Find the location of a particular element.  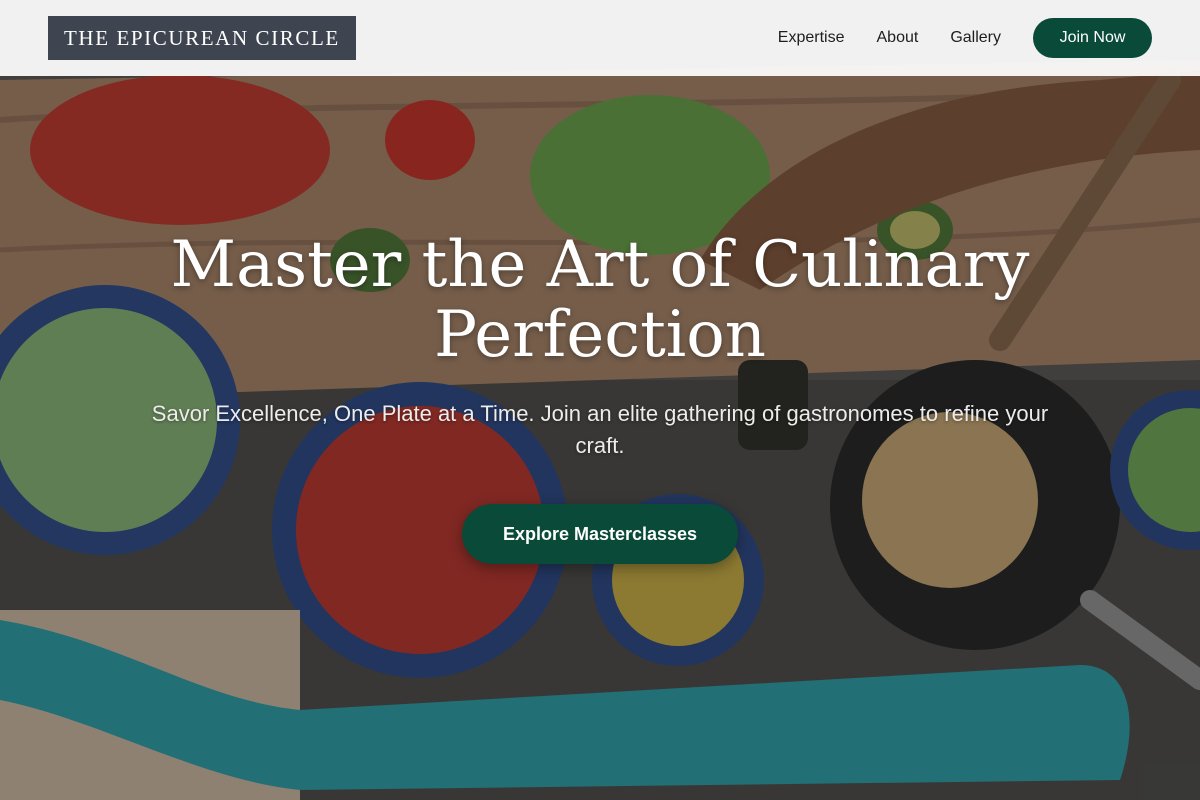

explore-masterclasses-button: Explore Masterclasses is located at coordinates (600, 534).